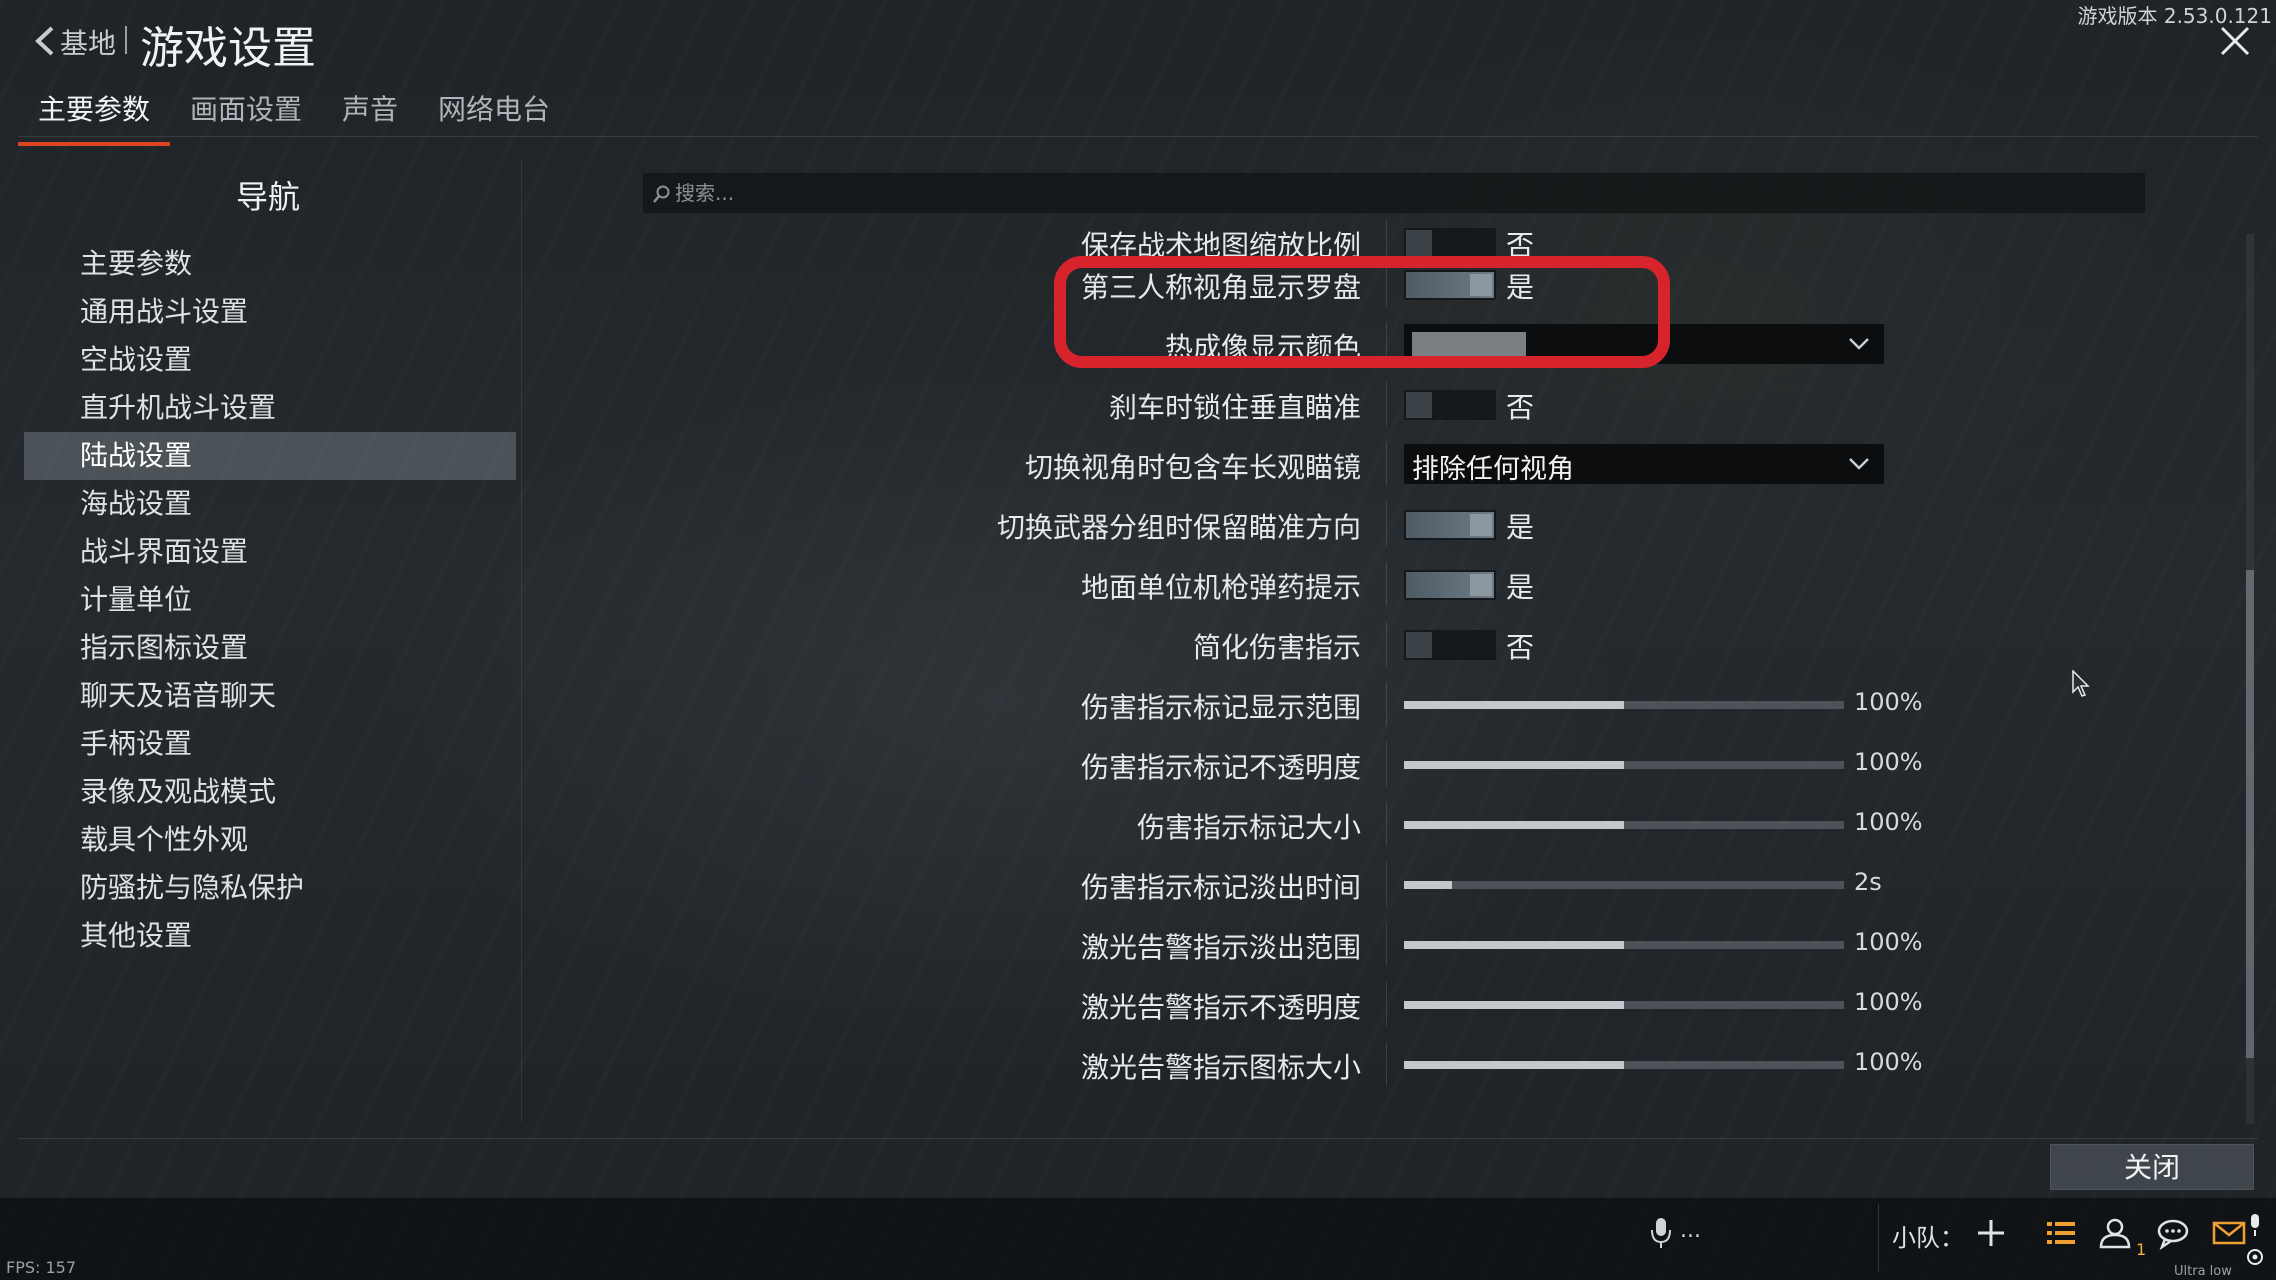  What do you see at coordinates (2229, 1233) in the screenshot?
I see `mail-icon` at bounding box center [2229, 1233].